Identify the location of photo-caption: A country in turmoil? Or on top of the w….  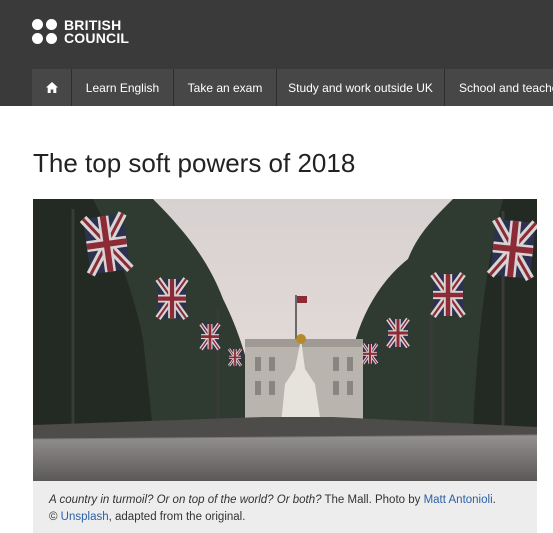
(285, 507).